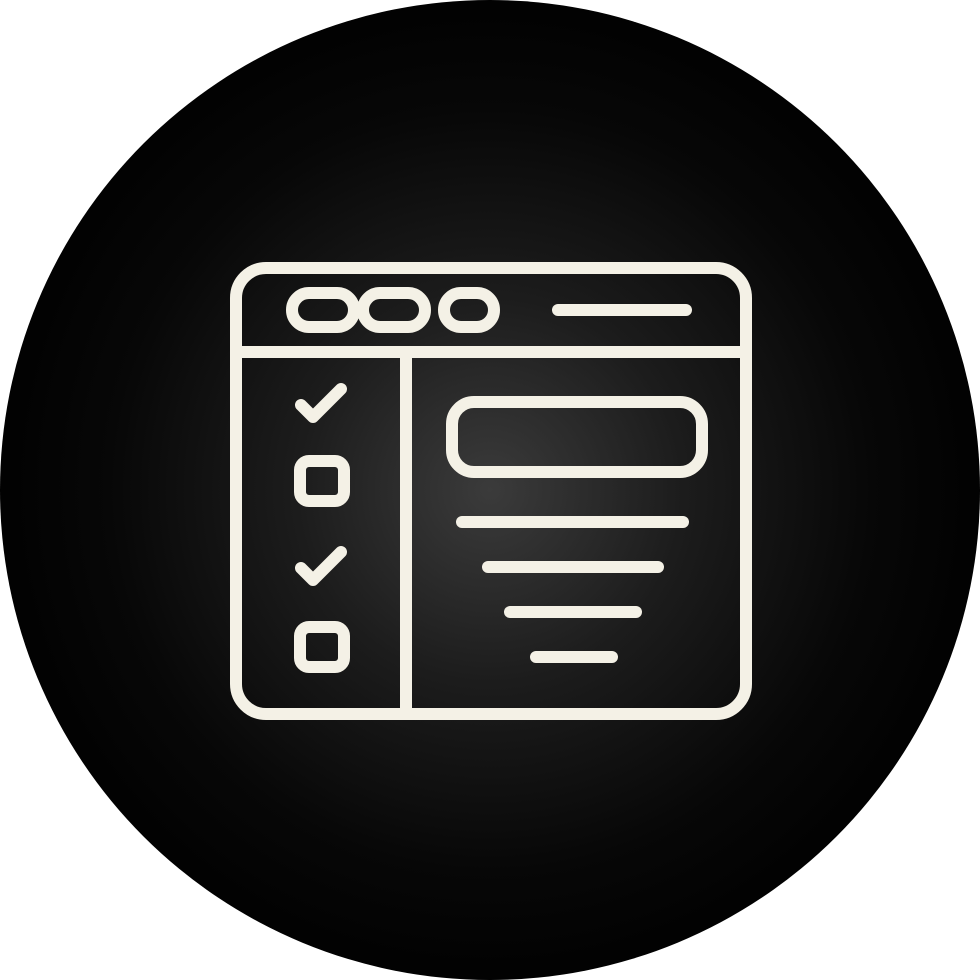 Image resolution: width=980 pixels, height=980 pixels. I want to click on content-header-box, so click(577, 437).